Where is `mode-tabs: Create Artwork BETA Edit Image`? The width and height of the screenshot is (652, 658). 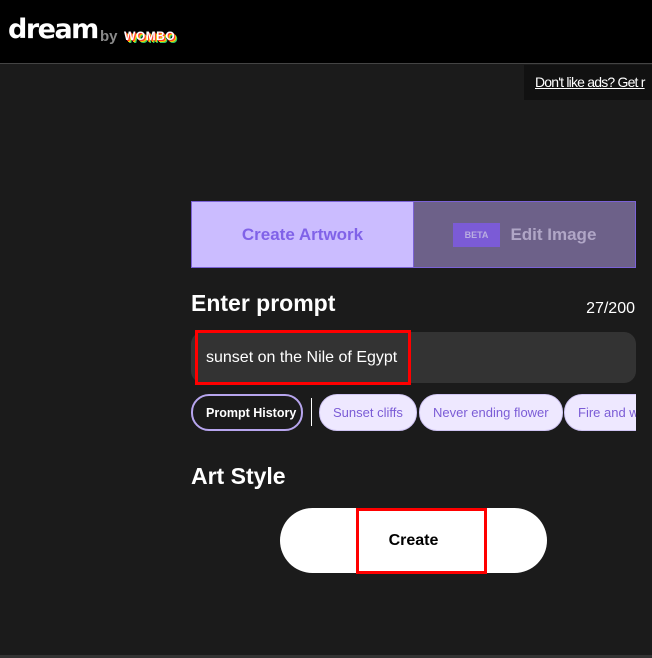
mode-tabs: Create Artwork BETA Edit Image is located at coordinates (413, 234).